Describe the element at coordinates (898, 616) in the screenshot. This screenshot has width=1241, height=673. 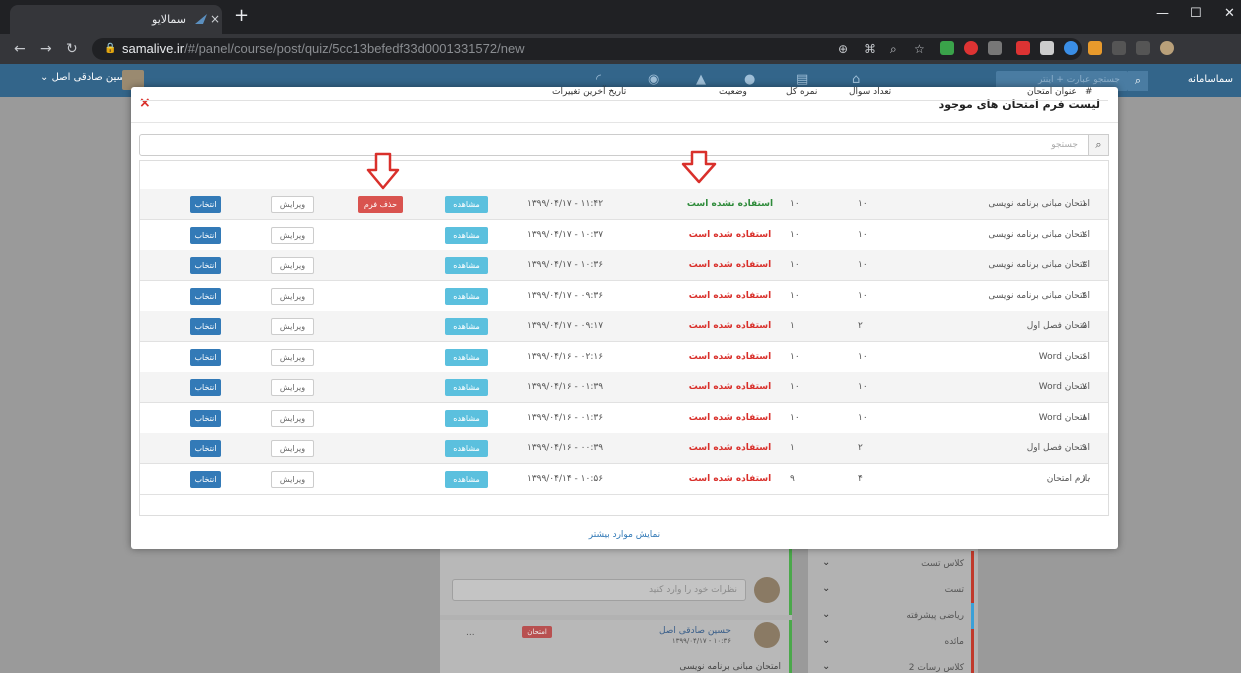
I see `sidebar-item: ریاضی پیشرفته ⌄` at that location.